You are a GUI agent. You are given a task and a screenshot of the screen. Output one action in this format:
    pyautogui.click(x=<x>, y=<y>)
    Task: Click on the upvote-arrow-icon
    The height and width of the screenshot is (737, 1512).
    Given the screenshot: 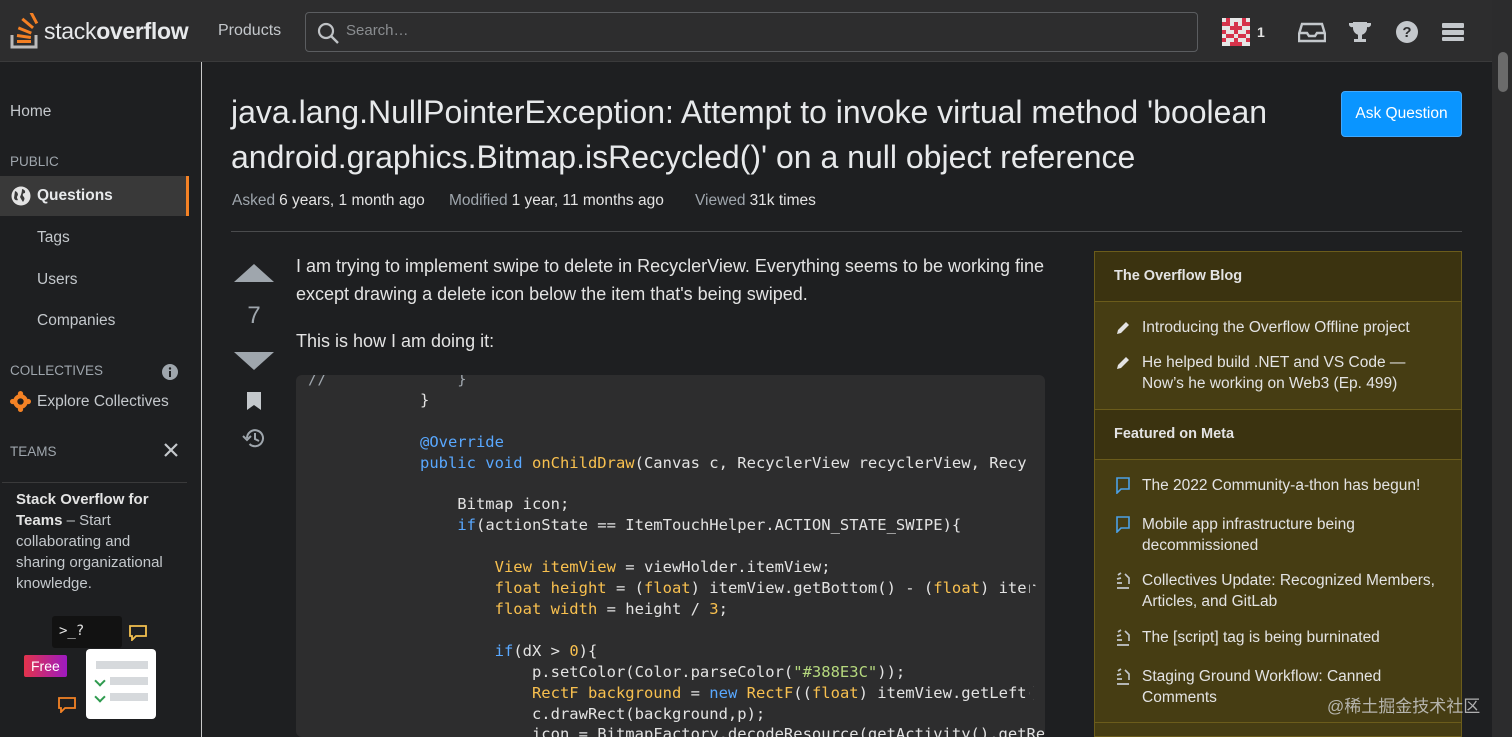 What is the action you would take?
    pyautogui.click(x=254, y=273)
    